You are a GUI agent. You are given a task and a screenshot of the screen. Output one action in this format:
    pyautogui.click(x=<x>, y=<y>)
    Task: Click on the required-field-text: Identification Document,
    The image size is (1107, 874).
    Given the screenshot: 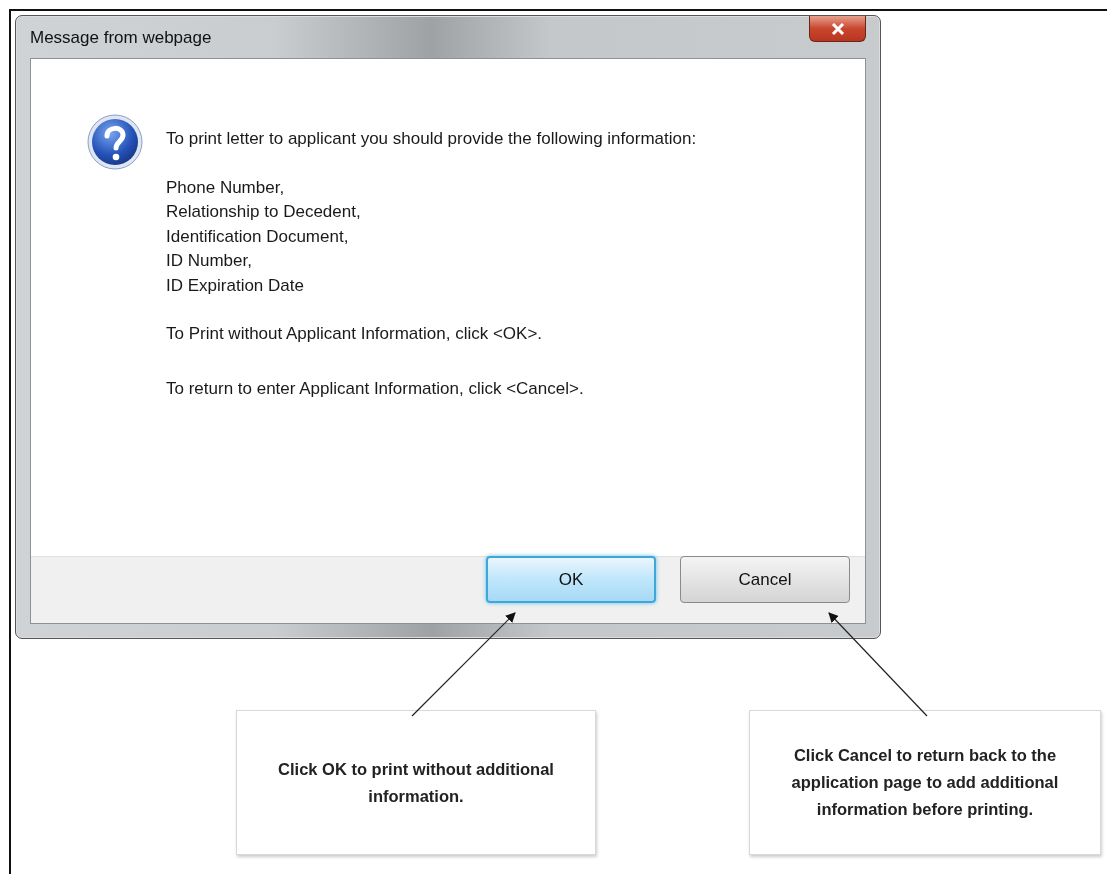 What is the action you would take?
    pyautogui.click(x=258, y=236)
    